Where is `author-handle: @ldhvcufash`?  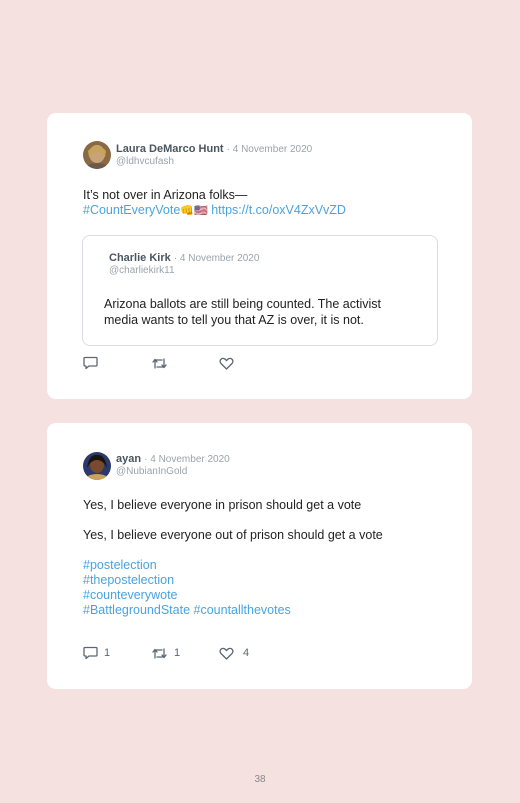
author-handle: @ldhvcufash is located at coordinates (145, 161).